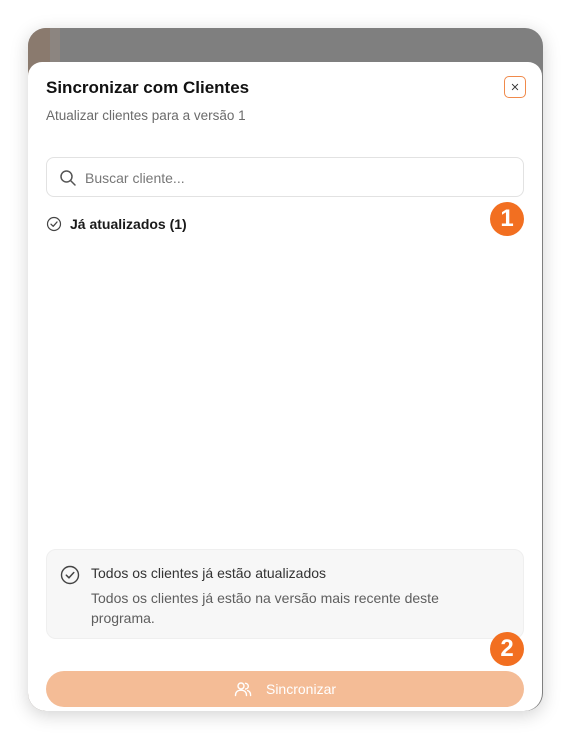  I want to click on annotation-marker-2: 2, so click(507, 649).